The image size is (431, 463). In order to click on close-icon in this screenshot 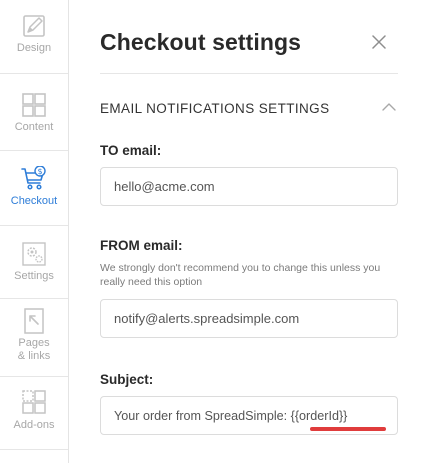, I will do `click(379, 42)`.